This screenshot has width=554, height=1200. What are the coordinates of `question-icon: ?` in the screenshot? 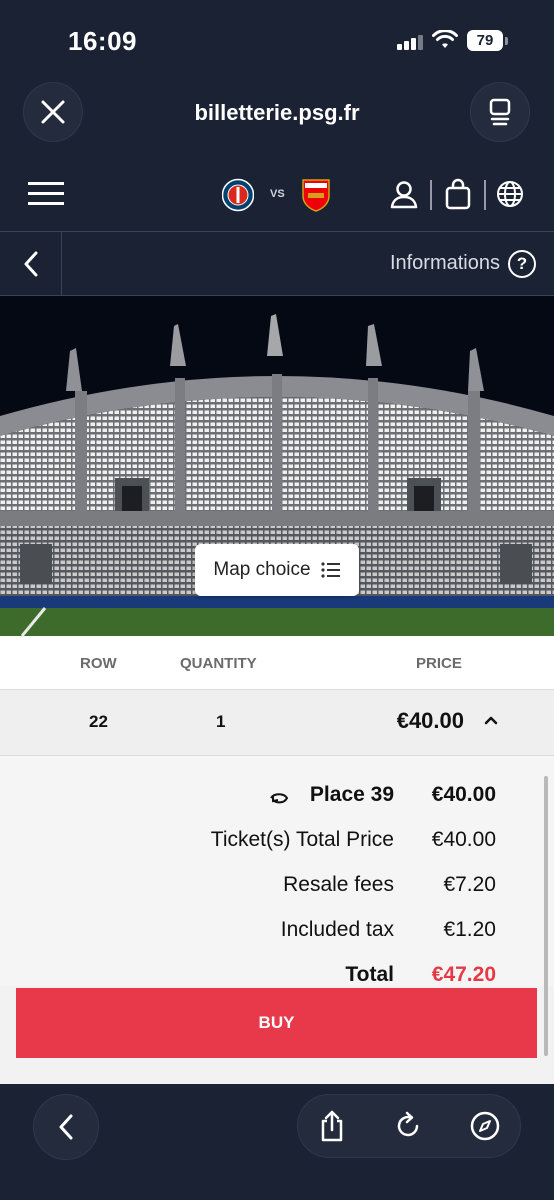 It's located at (522, 264).